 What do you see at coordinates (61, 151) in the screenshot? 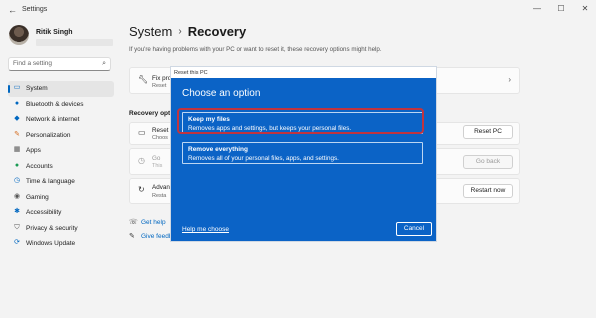
I see `sidebar-item-apps: ▦ Apps` at bounding box center [61, 151].